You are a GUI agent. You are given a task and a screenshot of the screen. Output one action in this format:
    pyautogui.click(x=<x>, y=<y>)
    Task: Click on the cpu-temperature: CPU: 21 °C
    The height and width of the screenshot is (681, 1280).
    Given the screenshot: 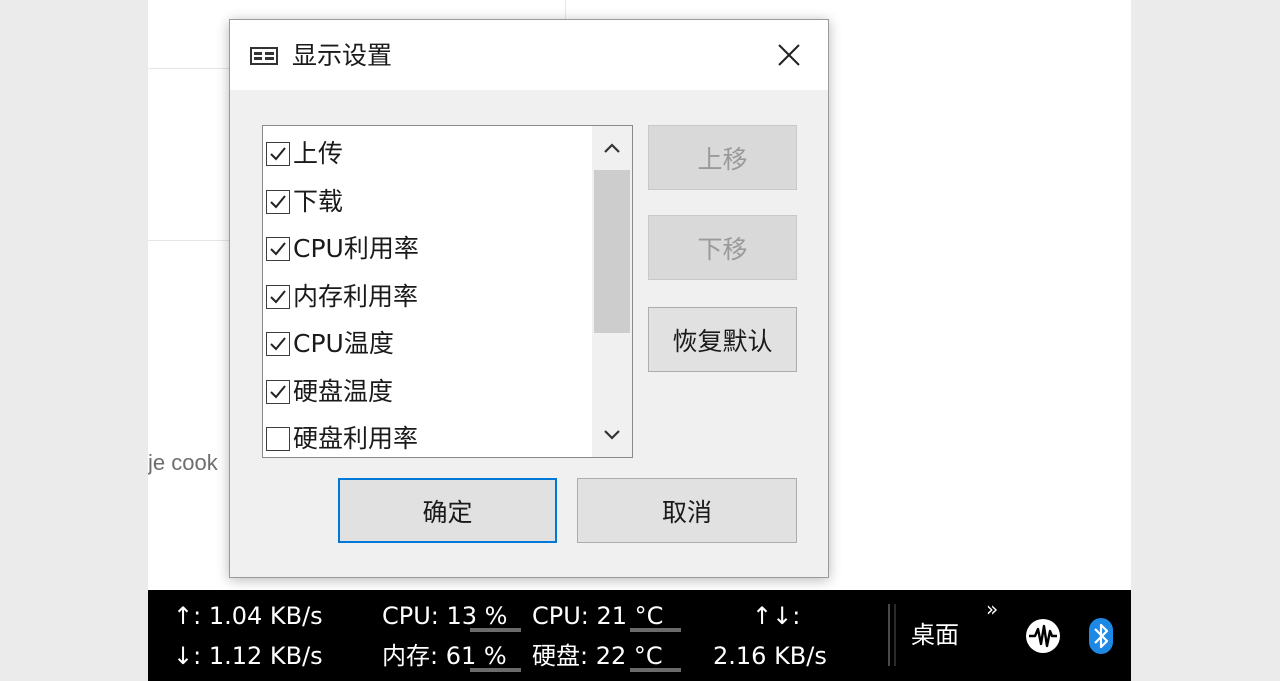 What is the action you would take?
    pyautogui.click(x=598, y=616)
    